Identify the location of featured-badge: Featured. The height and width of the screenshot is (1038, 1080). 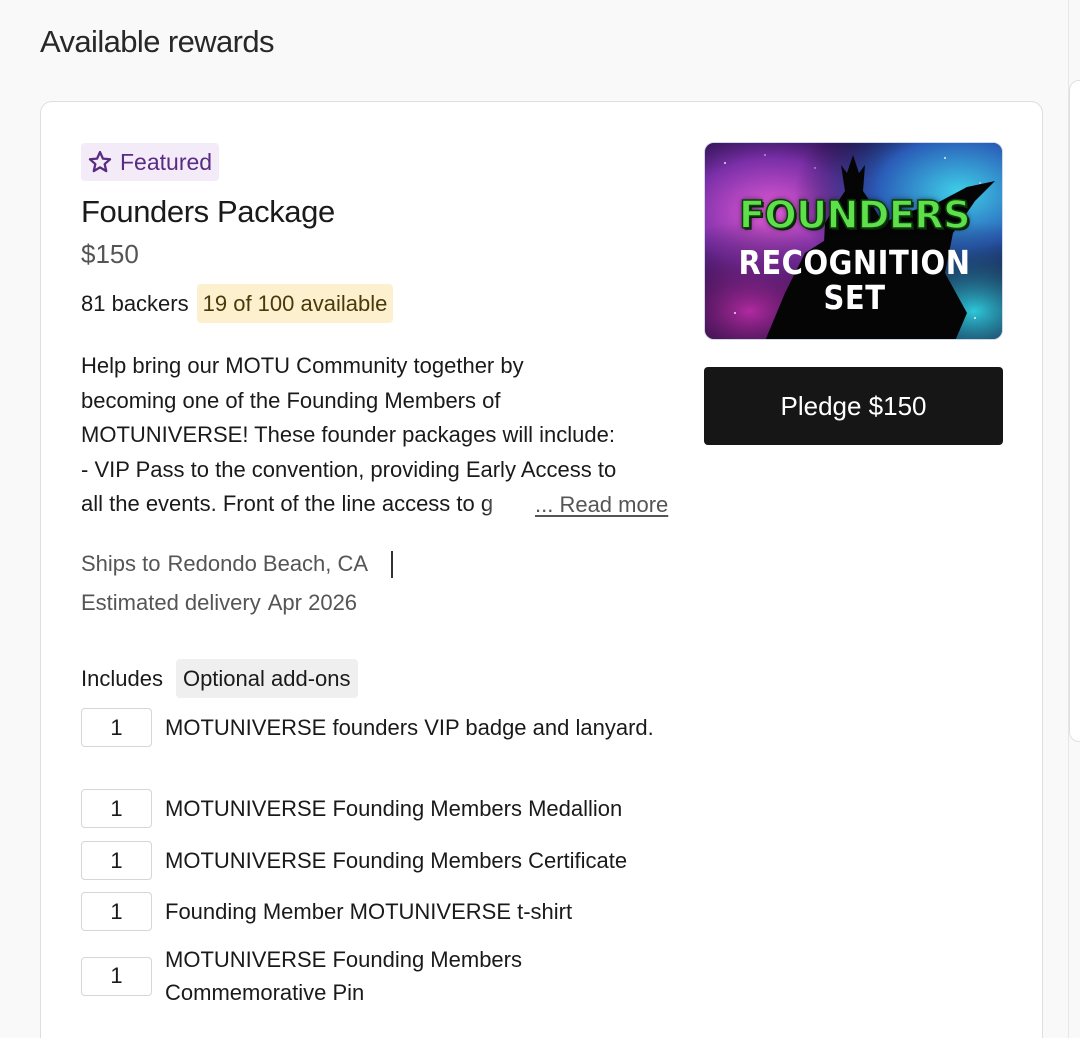
(150, 162).